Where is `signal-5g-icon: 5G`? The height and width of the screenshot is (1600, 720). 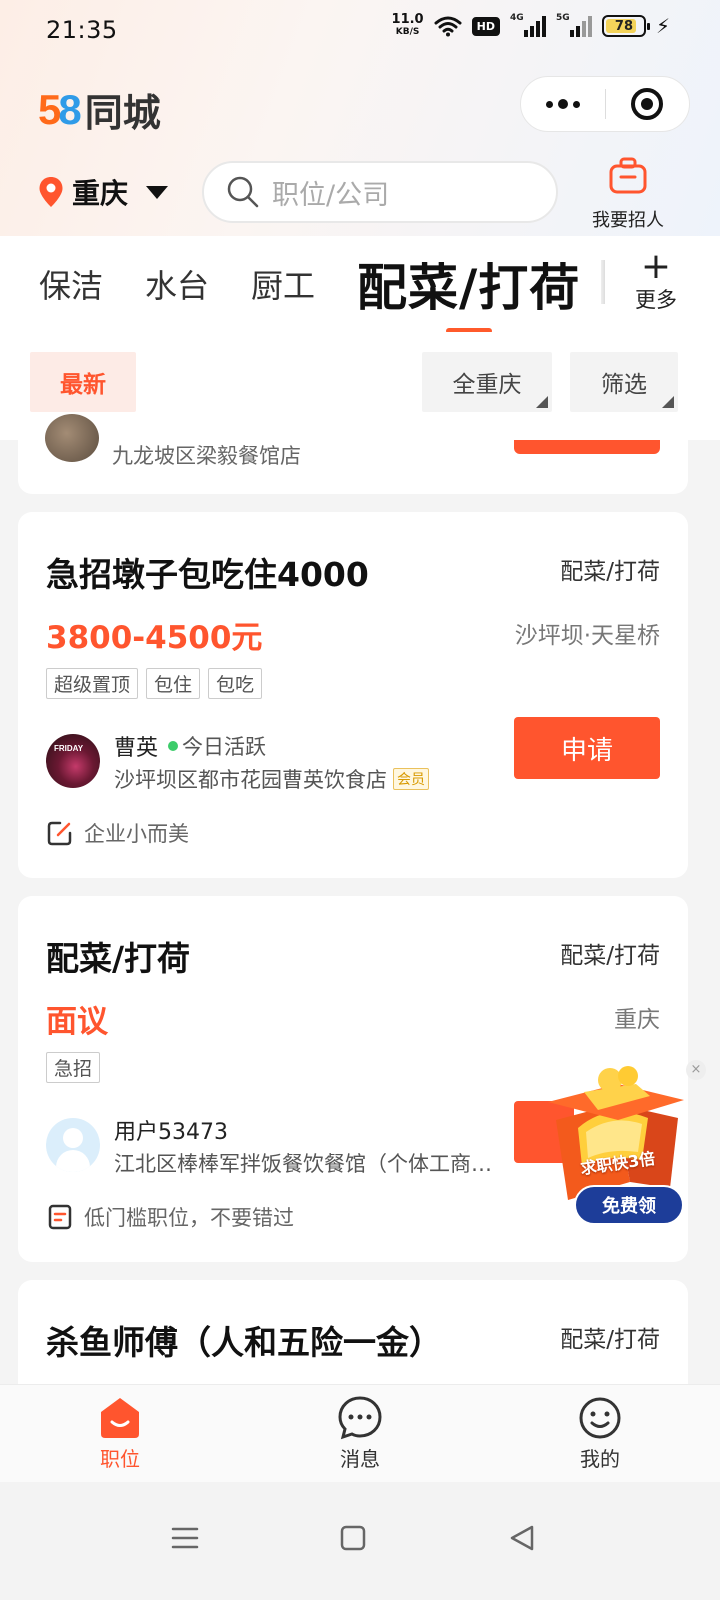
signal-5g-icon: 5G is located at coordinates (574, 25).